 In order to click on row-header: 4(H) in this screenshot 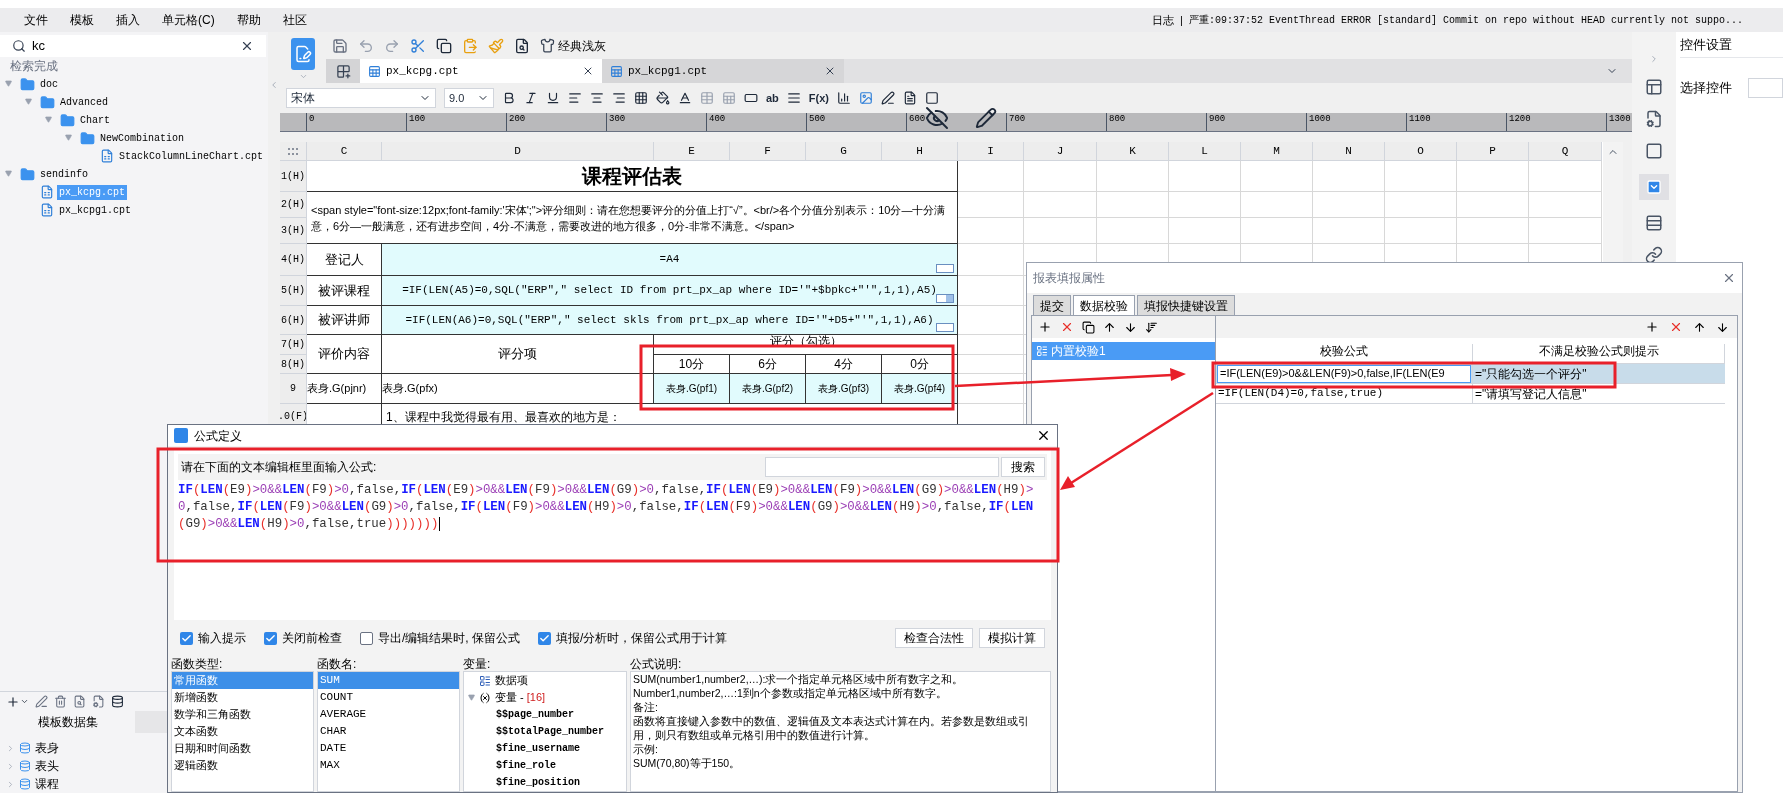, I will do `click(293, 260)`.